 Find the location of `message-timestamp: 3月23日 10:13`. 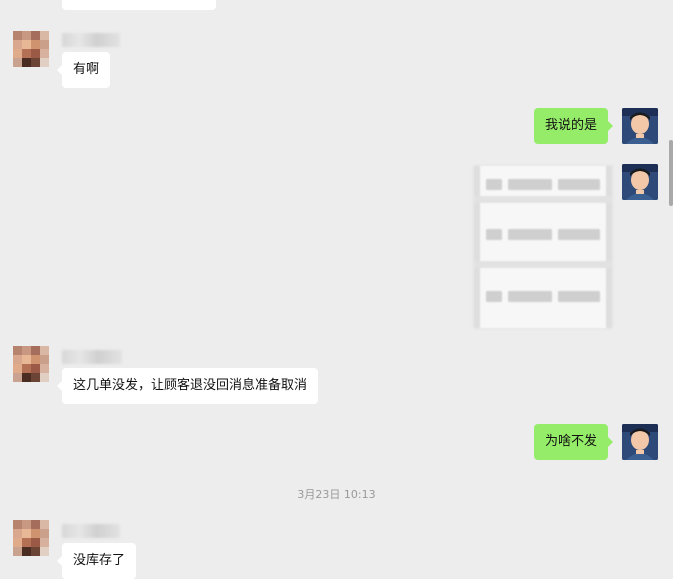

message-timestamp: 3月23日 10:13 is located at coordinates (336, 494).